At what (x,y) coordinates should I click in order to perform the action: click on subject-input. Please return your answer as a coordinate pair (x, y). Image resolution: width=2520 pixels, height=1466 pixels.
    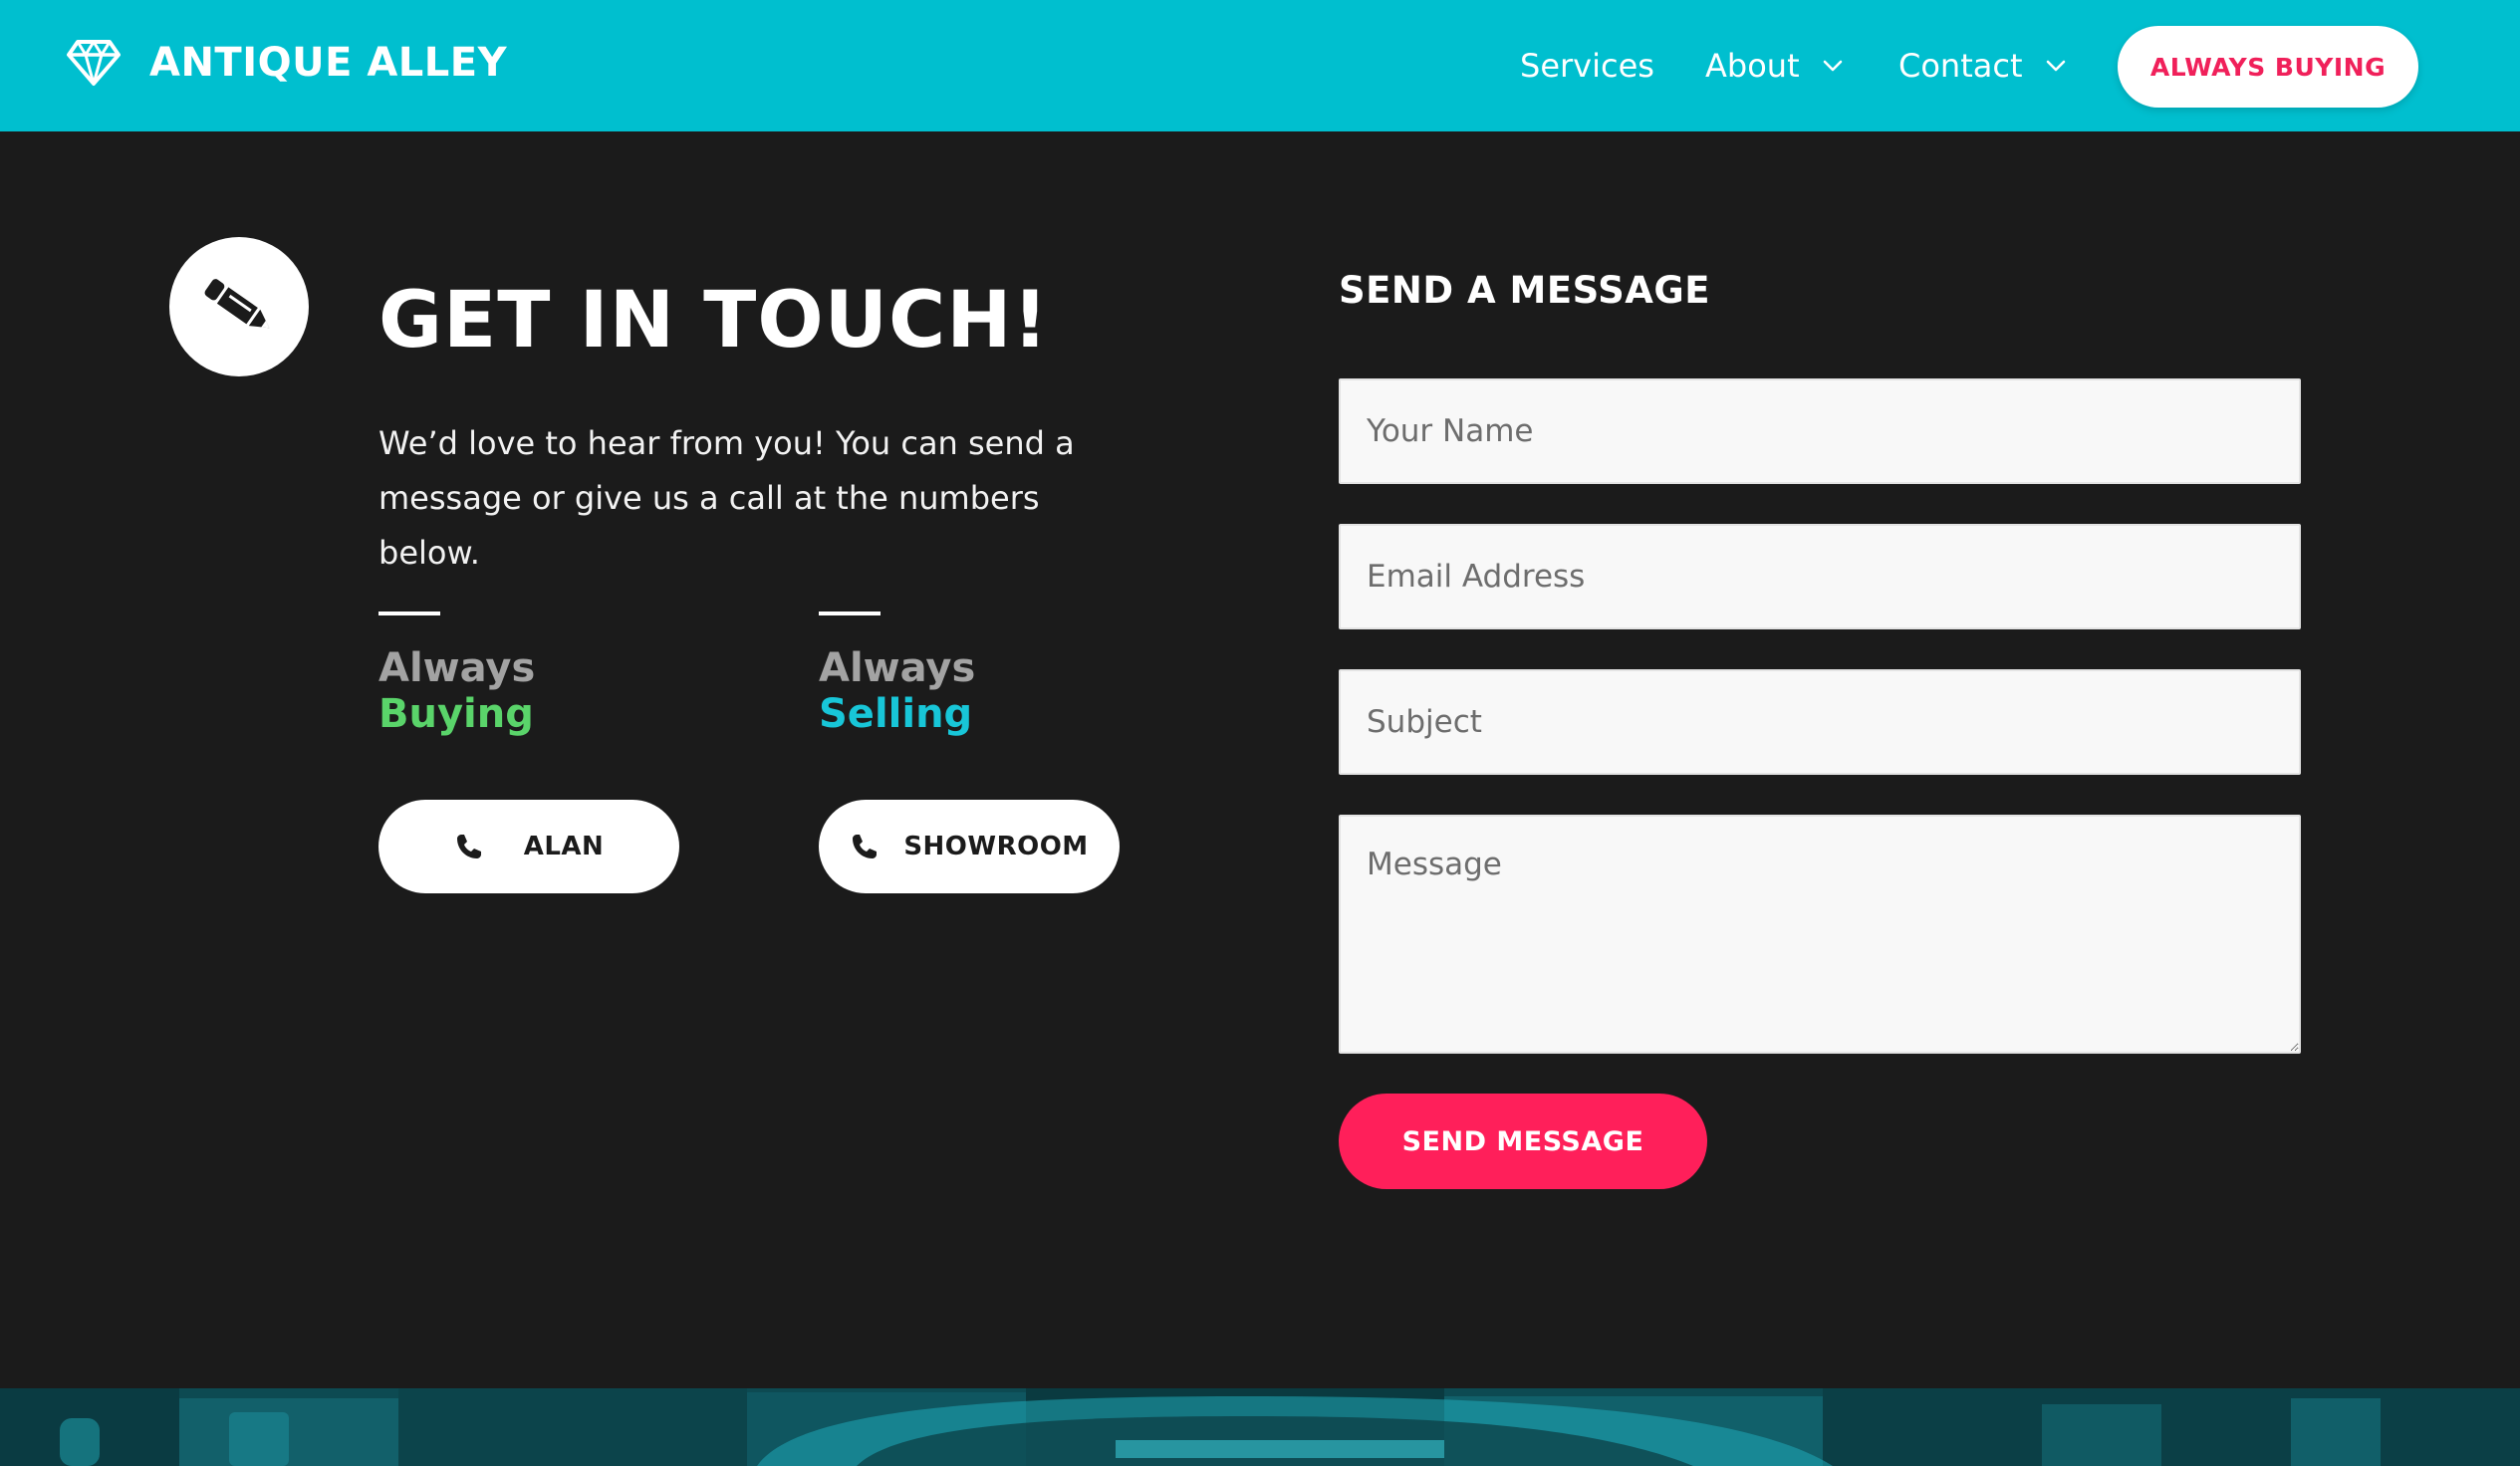
    Looking at the image, I should click on (1820, 722).